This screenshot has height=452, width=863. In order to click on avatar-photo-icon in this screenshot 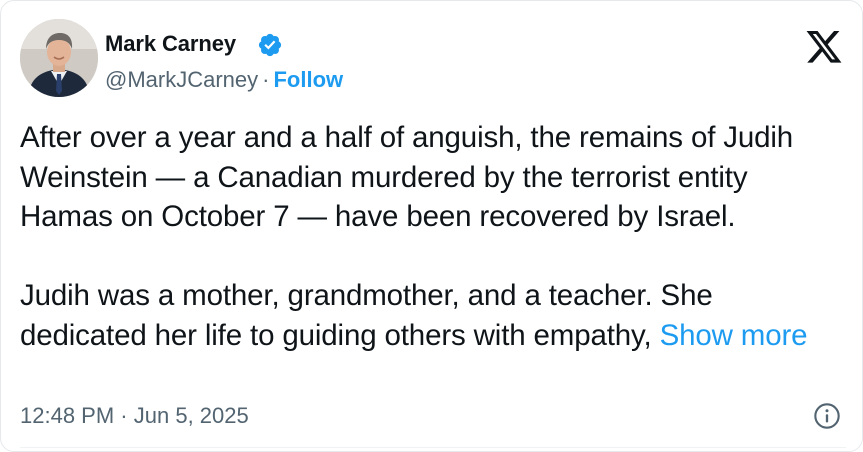, I will do `click(59, 58)`.